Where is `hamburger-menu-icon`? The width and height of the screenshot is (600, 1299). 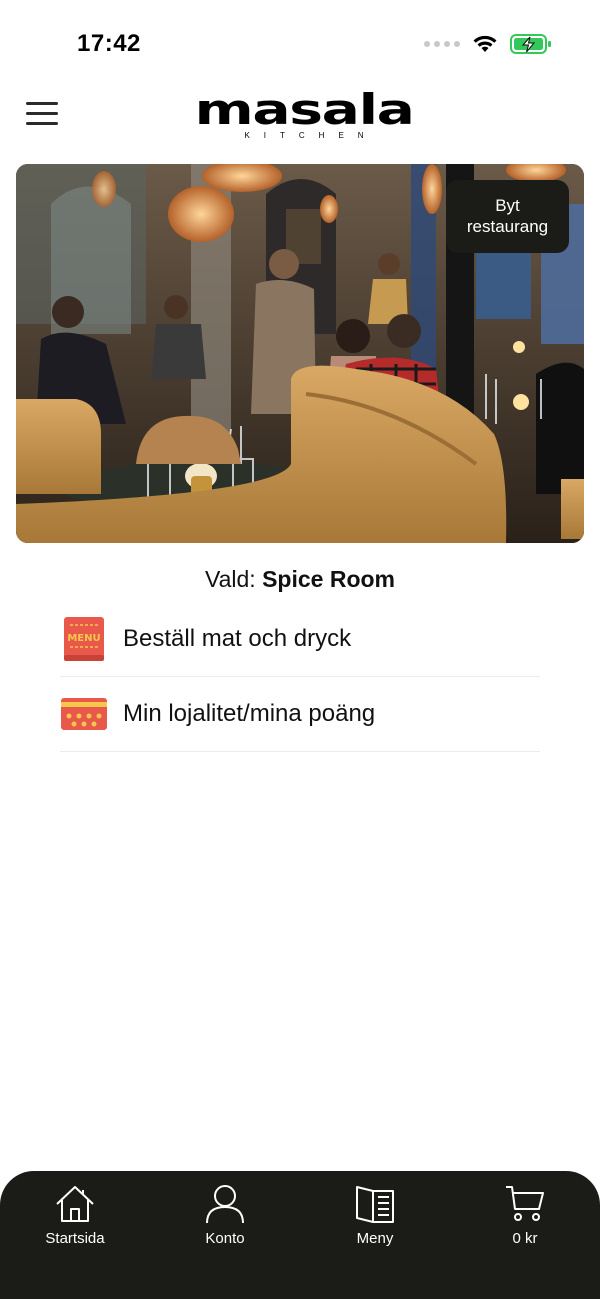 hamburger-menu-icon is located at coordinates (42, 114).